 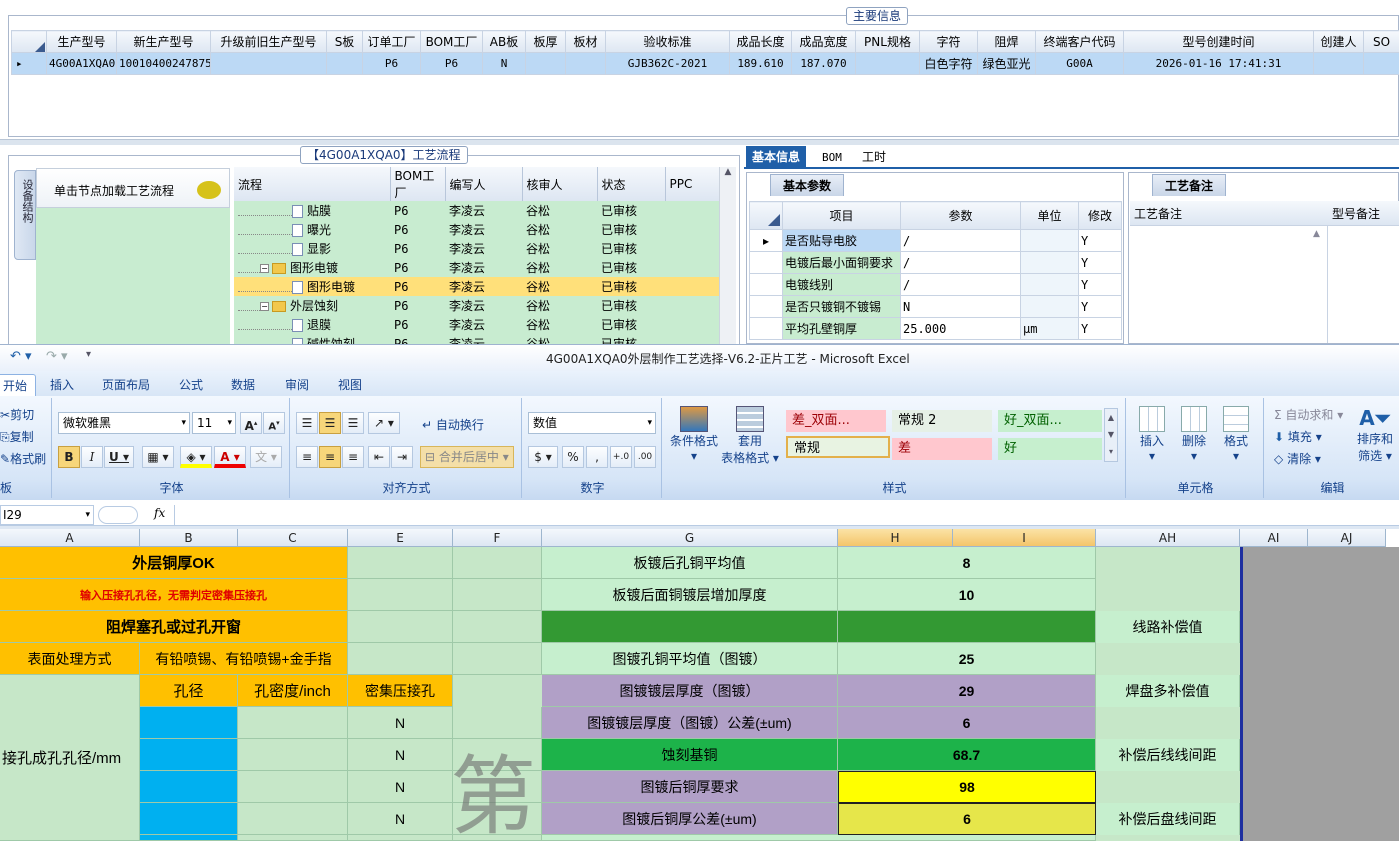 I want to click on unit-cell: μm, so click(x=1050, y=329).